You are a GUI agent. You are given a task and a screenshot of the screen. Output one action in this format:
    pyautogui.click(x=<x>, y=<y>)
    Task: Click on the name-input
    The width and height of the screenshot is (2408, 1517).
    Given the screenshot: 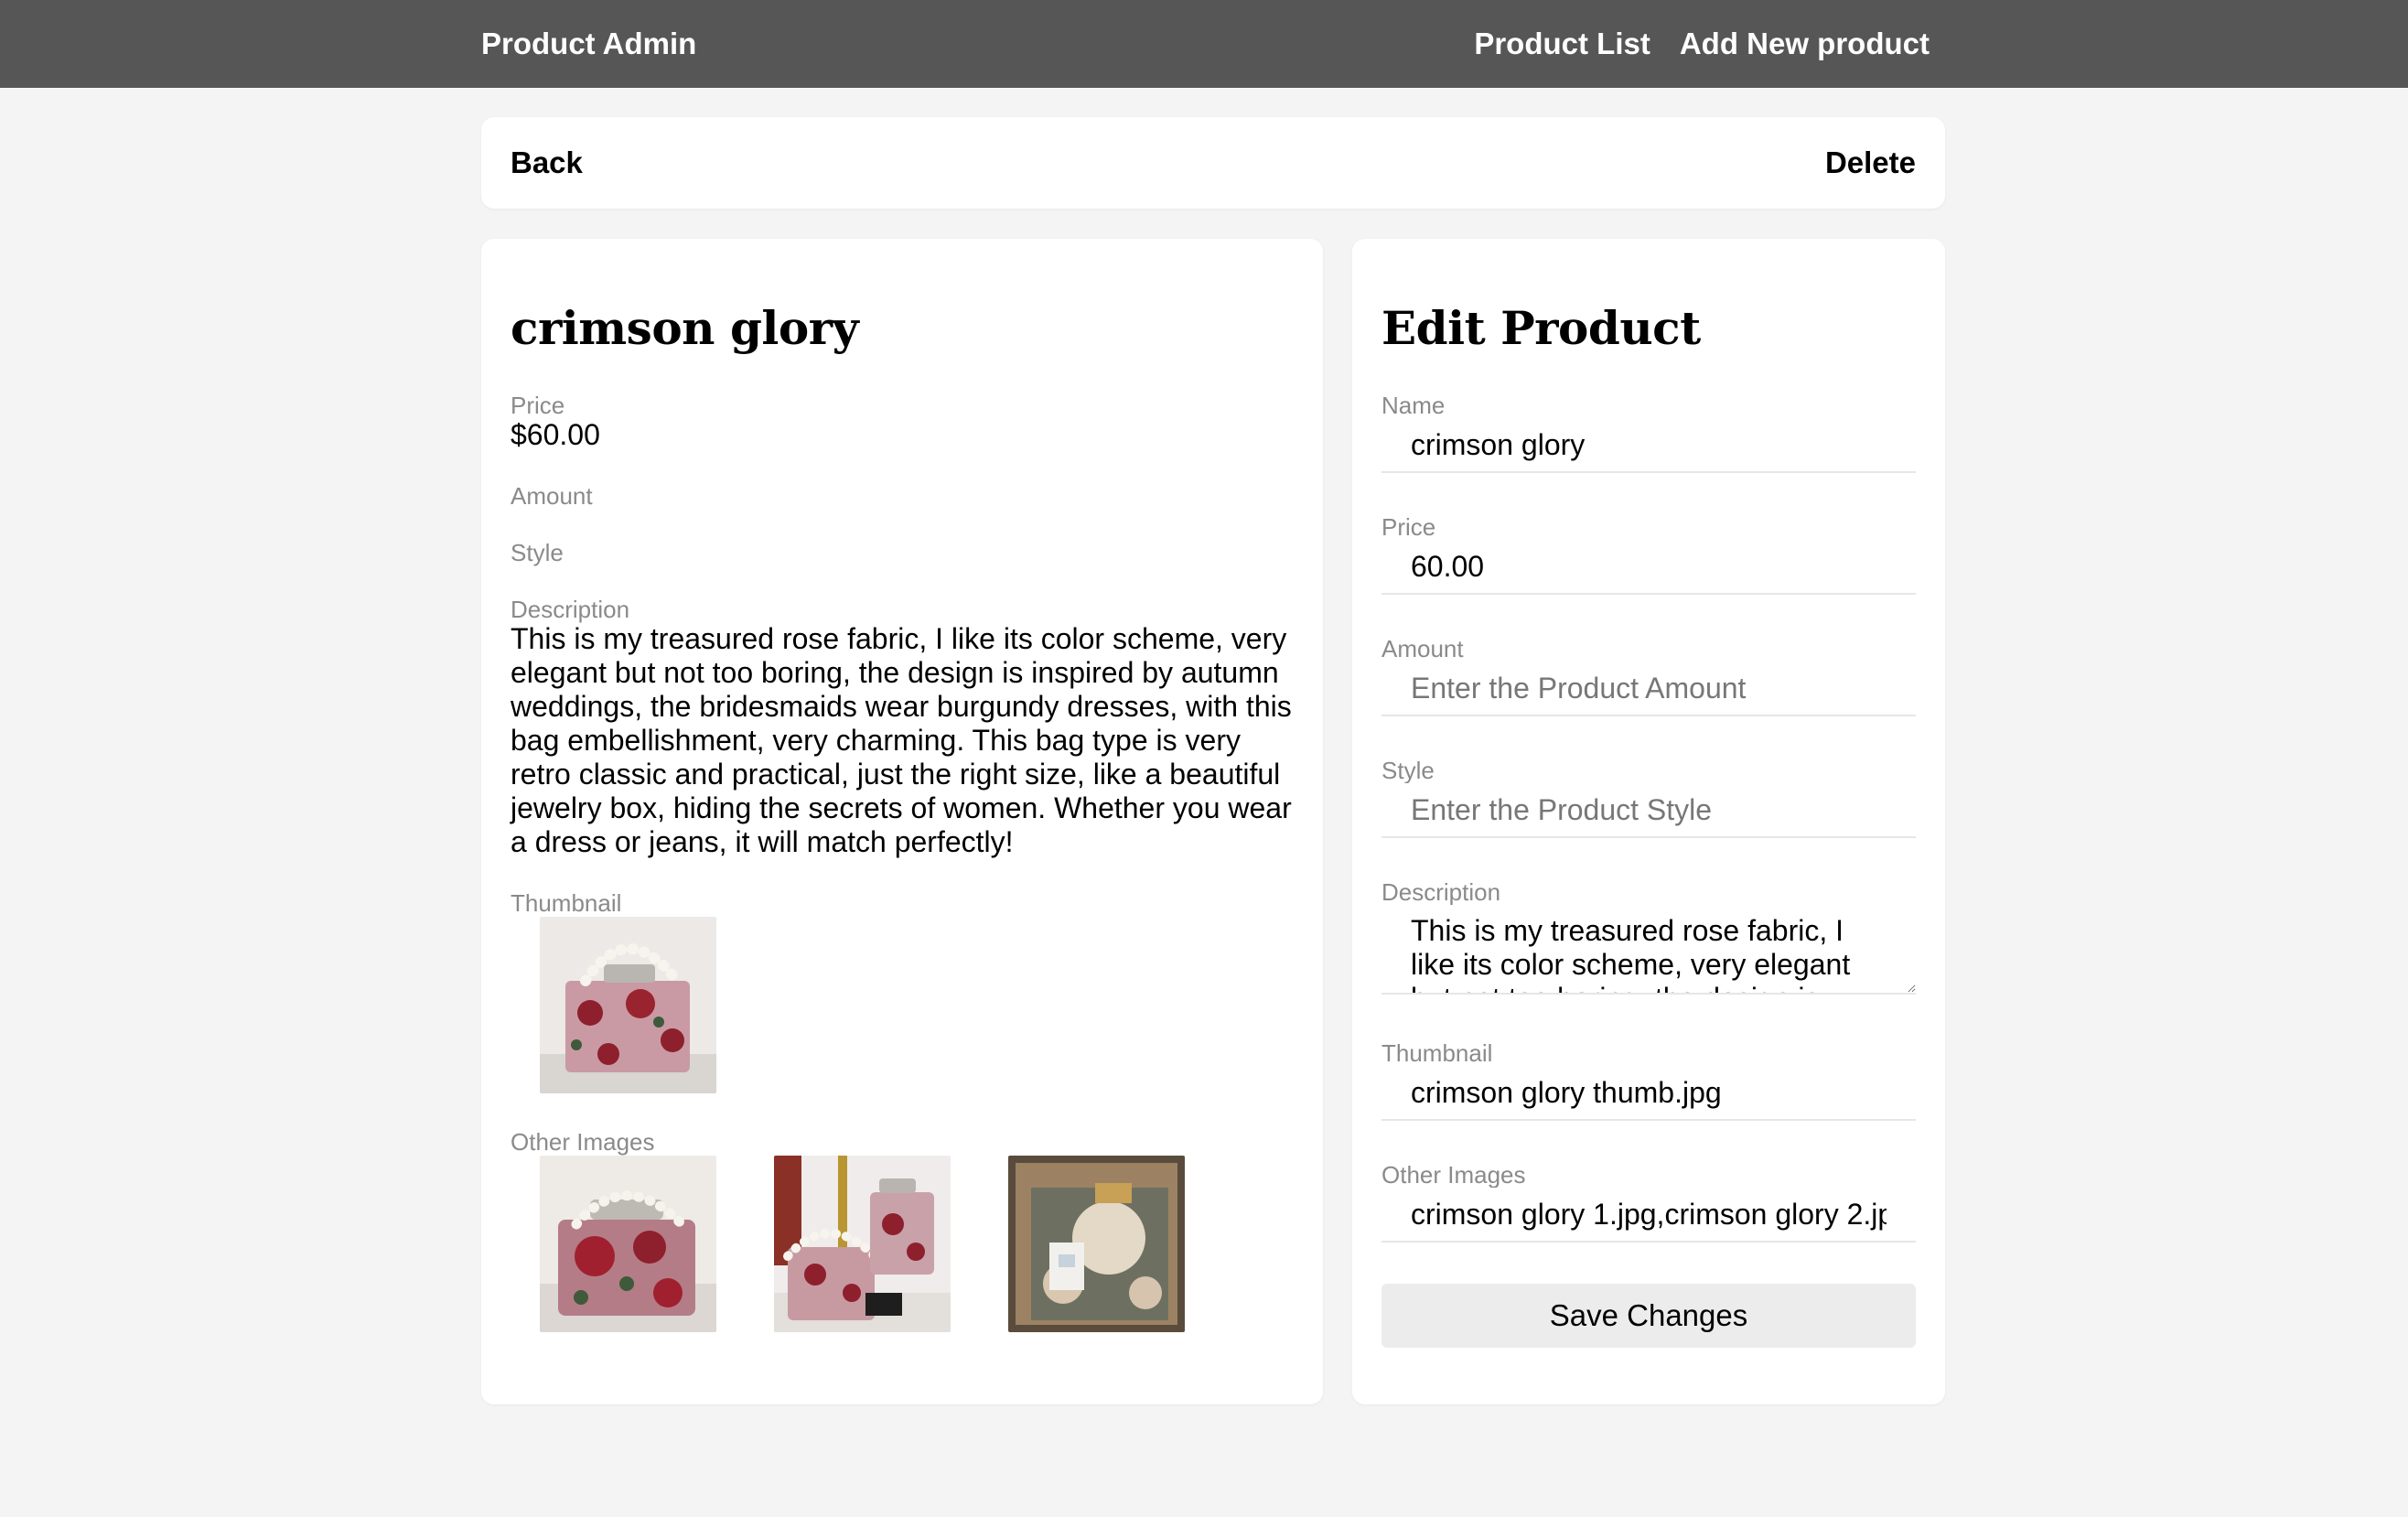 What is the action you would take?
    pyautogui.click(x=1648, y=446)
    